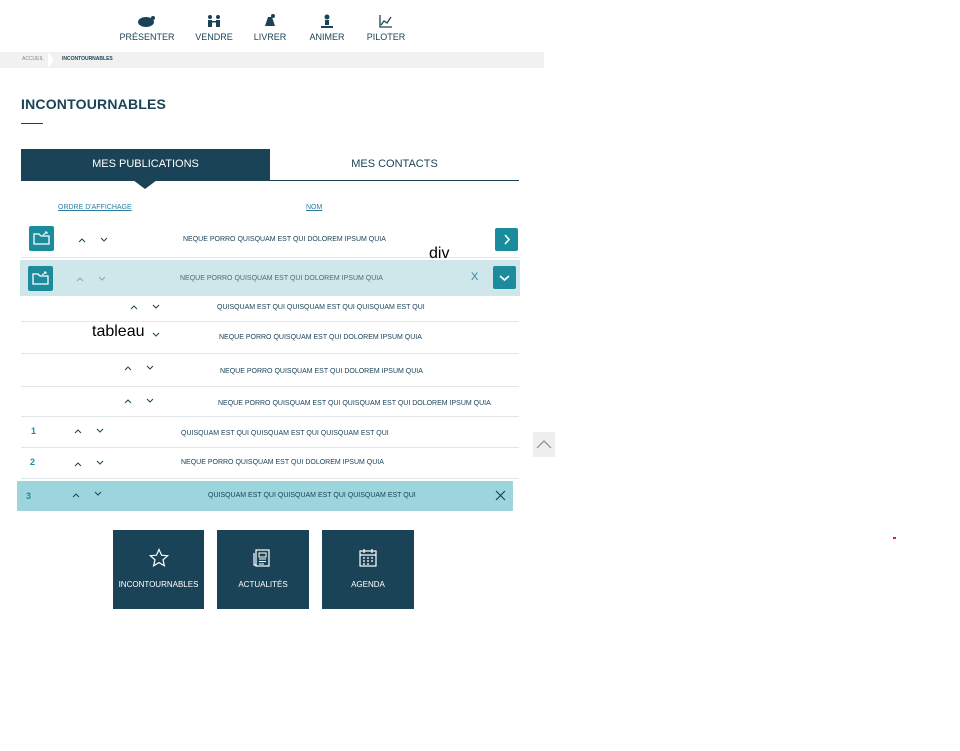 The width and height of the screenshot is (960, 751). I want to click on tile-incontournables: INCONTOURNABLES, so click(158, 569).